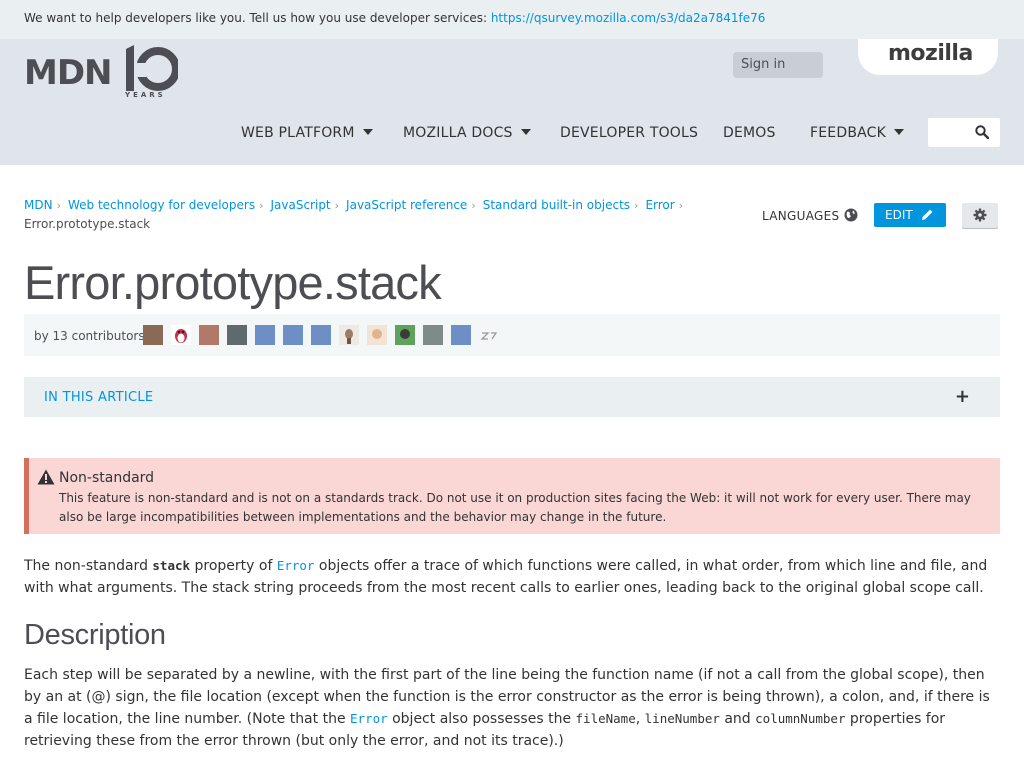 This screenshot has width=1024, height=768. What do you see at coordinates (300, 205) in the screenshot?
I see `breadcrumb-link-javascript: JavaScript` at bounding box center [300, 205].